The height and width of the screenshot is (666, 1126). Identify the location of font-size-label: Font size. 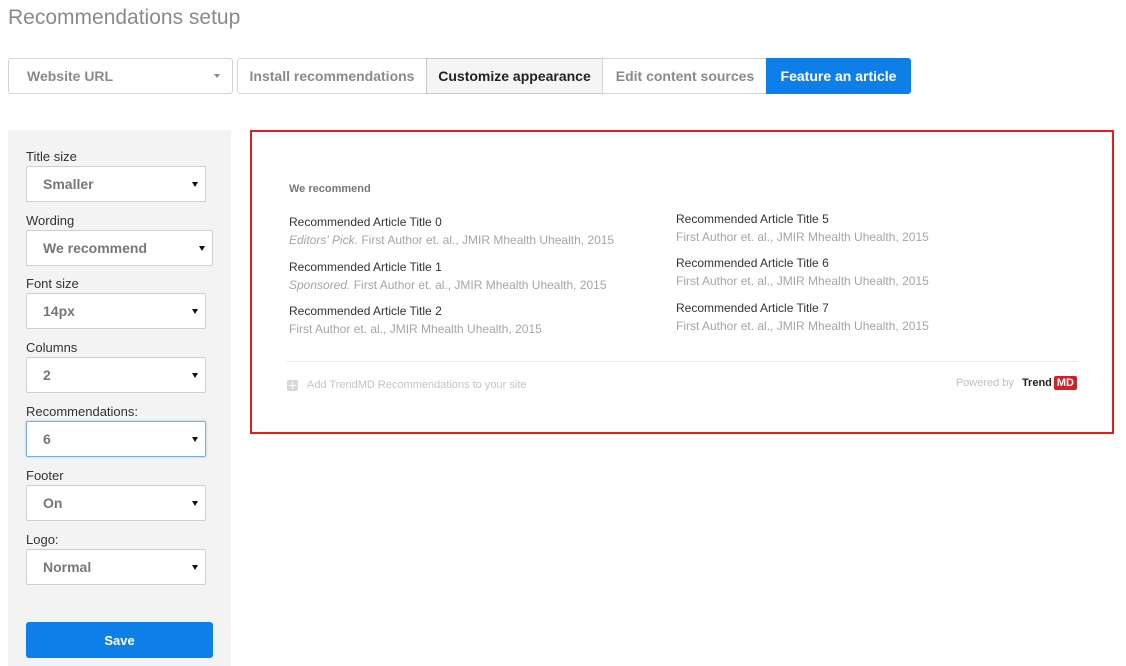
(52, 283).